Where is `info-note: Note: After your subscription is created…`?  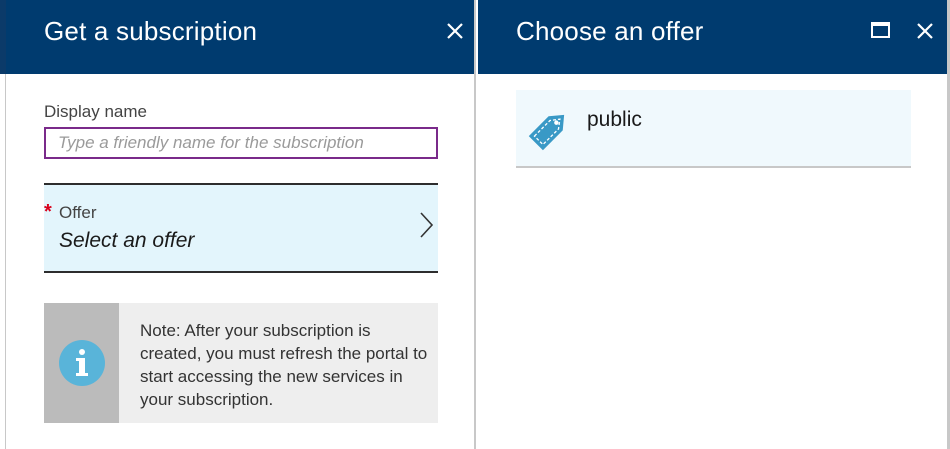 info-note: Note: After your subscription is created… is located at coordinates (241, 363).